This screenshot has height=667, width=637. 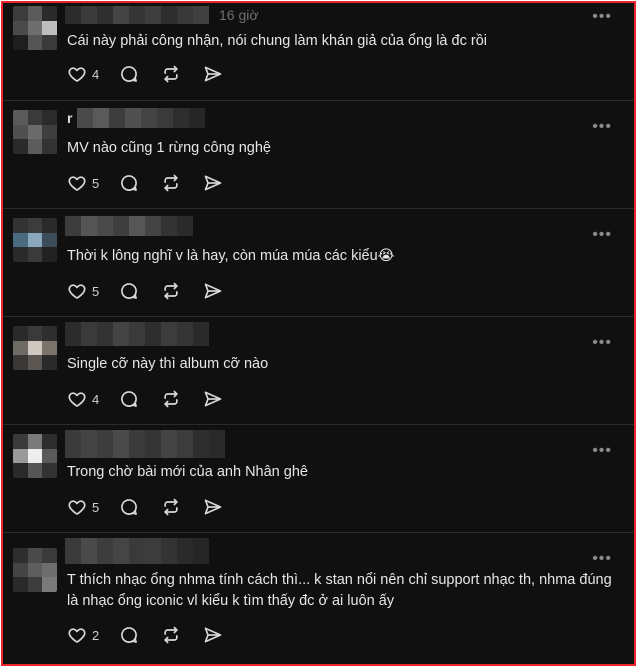 I want to click on action-bar: 2, so click(x=154, y=635).